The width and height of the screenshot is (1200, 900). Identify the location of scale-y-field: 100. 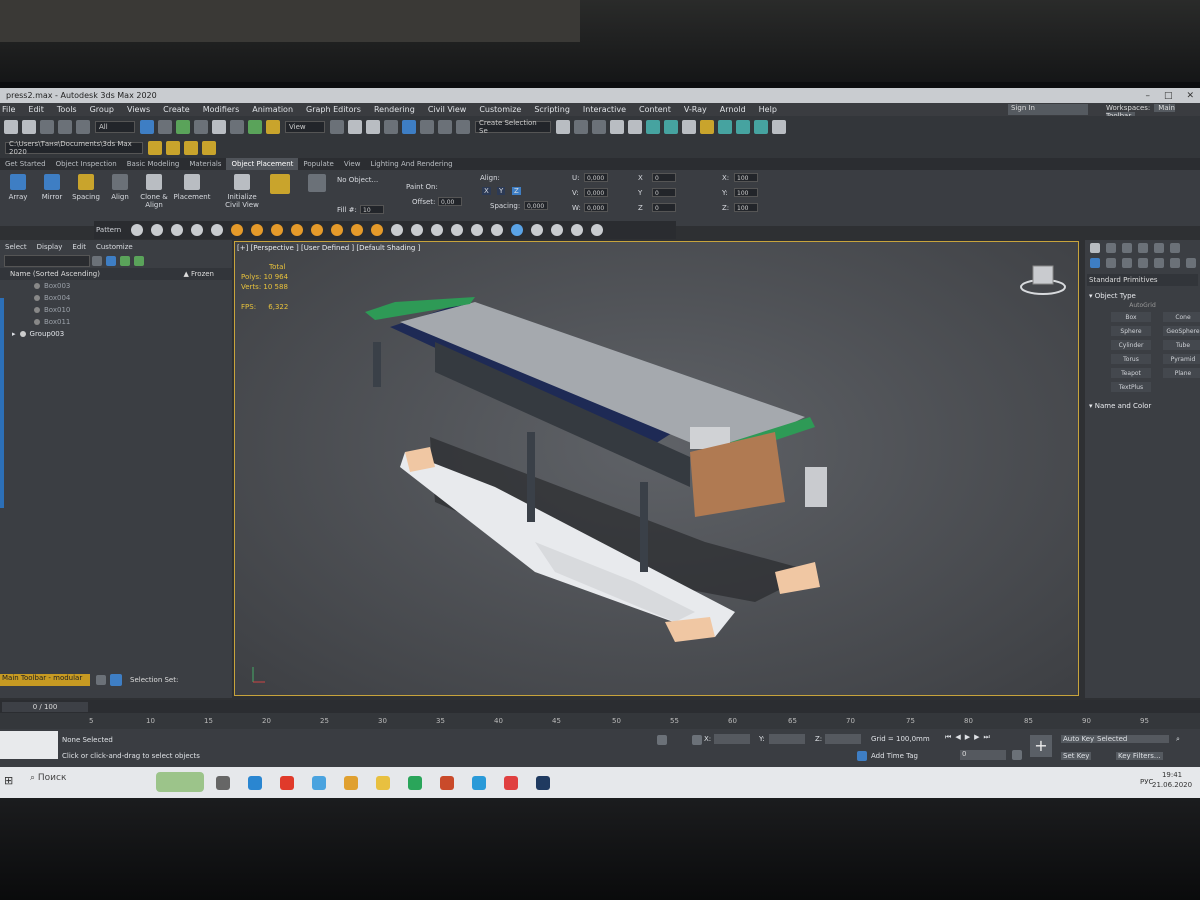
(746, 192).